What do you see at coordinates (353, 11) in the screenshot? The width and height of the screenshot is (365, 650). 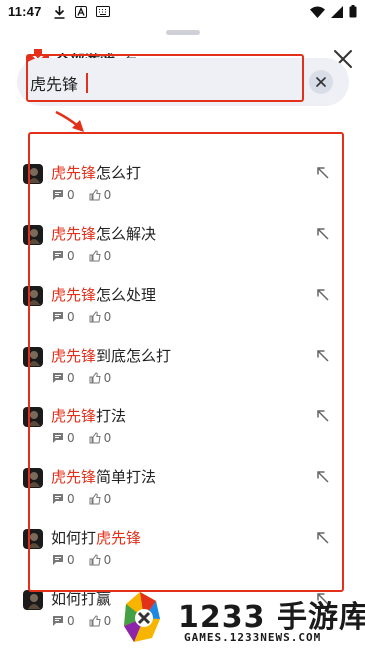 I see `battery-icon` at bounding box center [353, 11].